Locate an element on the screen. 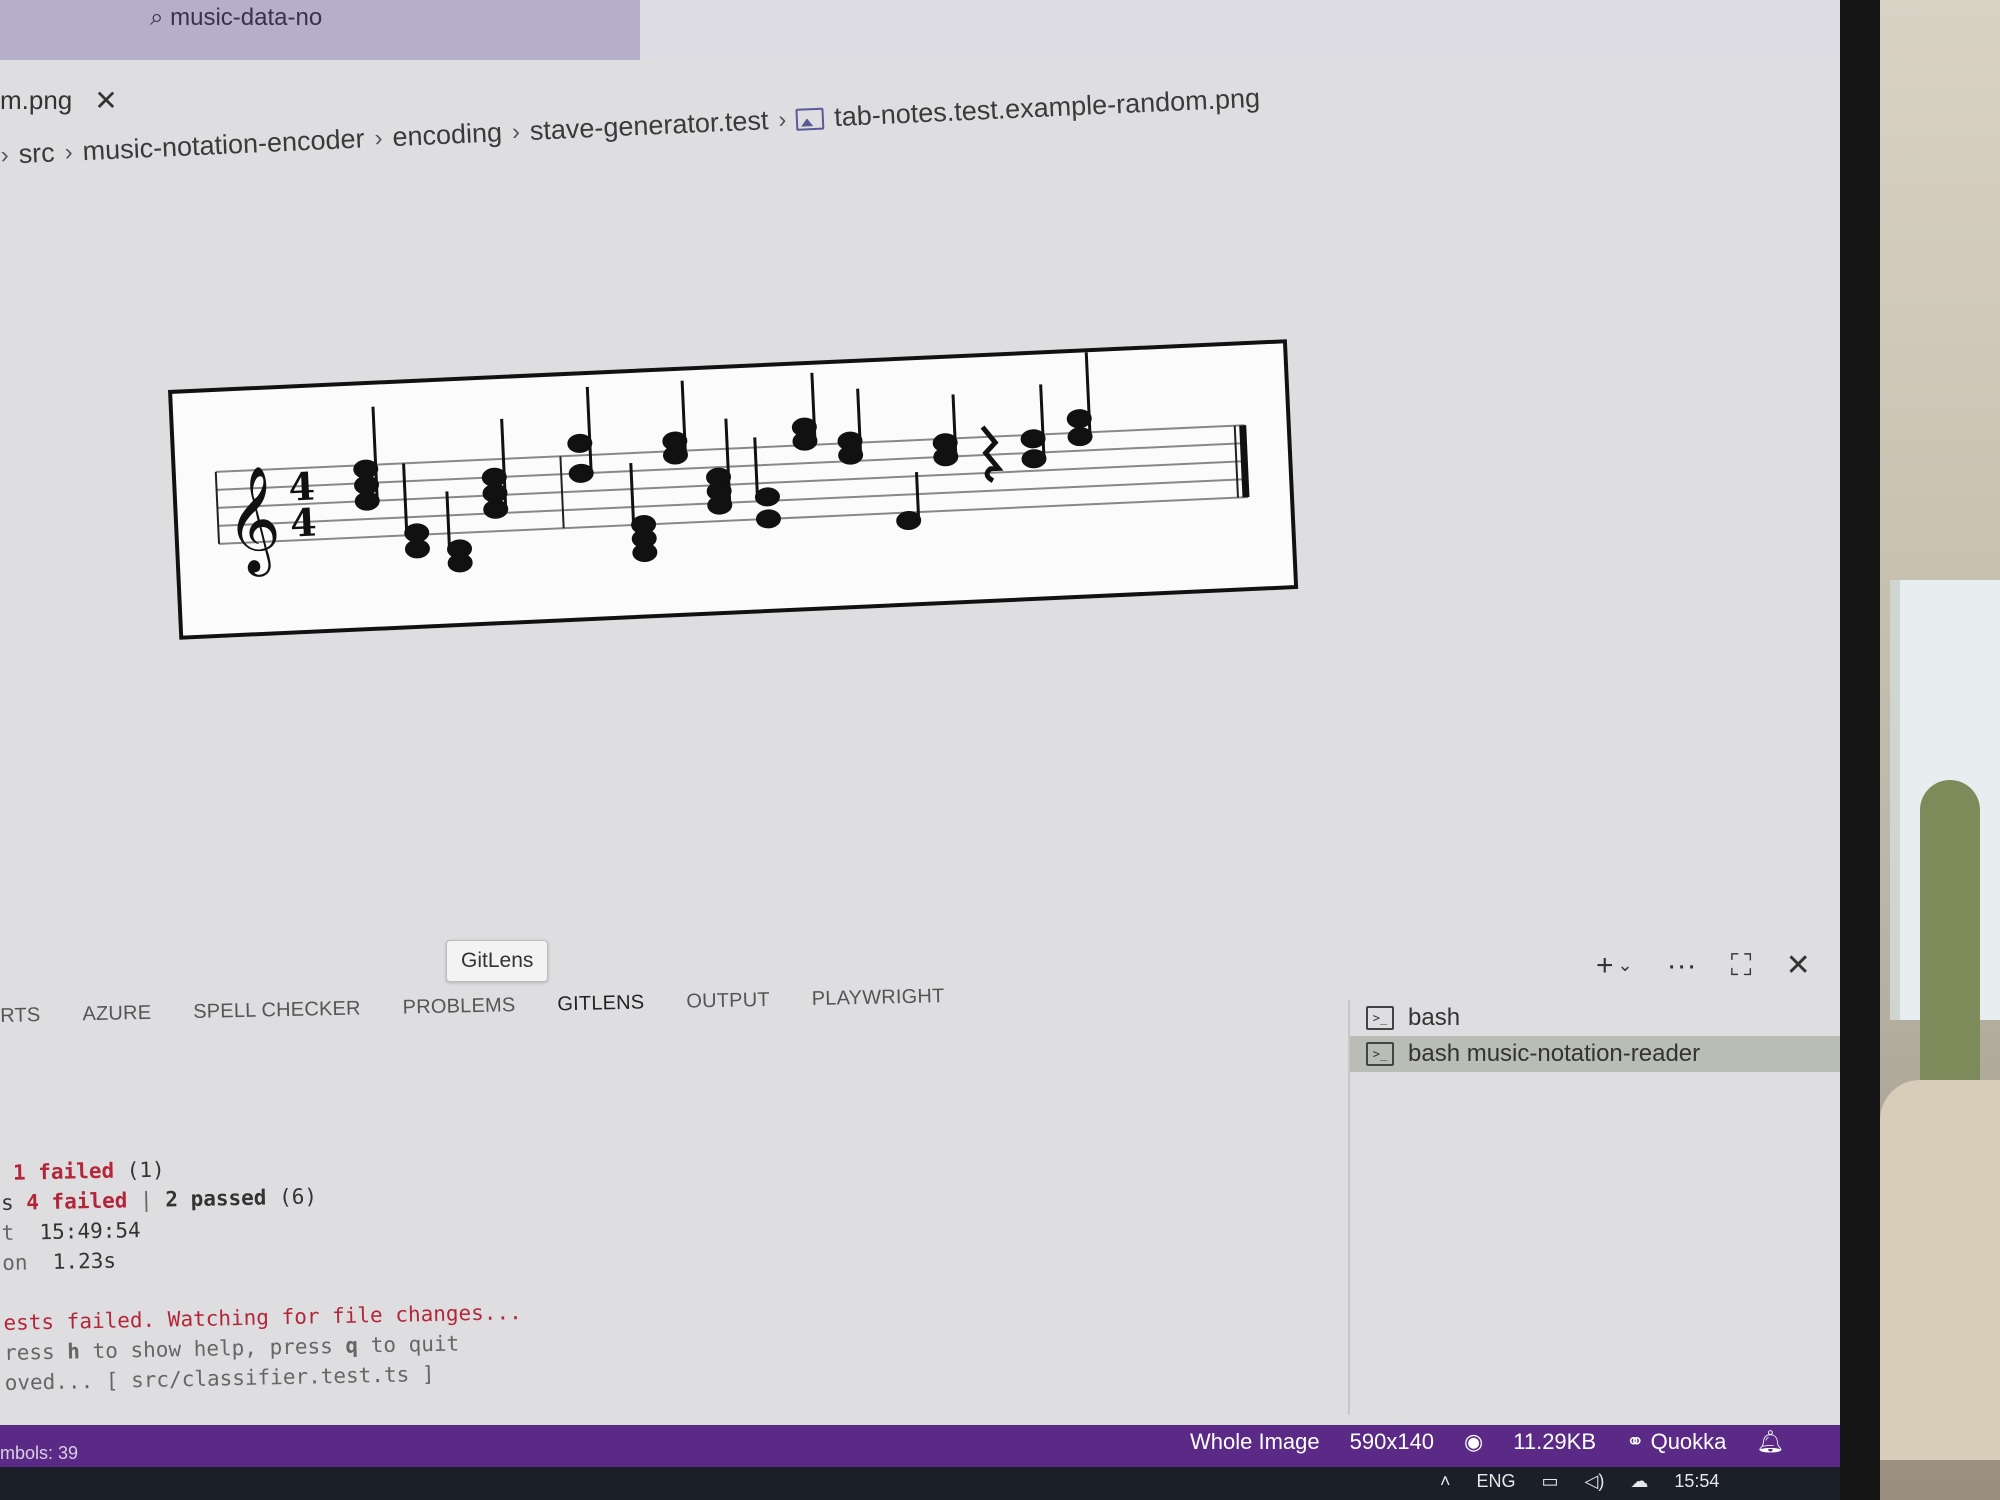 The width and height of the screenshot is (2000, 1500). tab-gitlens: GITLENS is located at coordinates (600, 1004).